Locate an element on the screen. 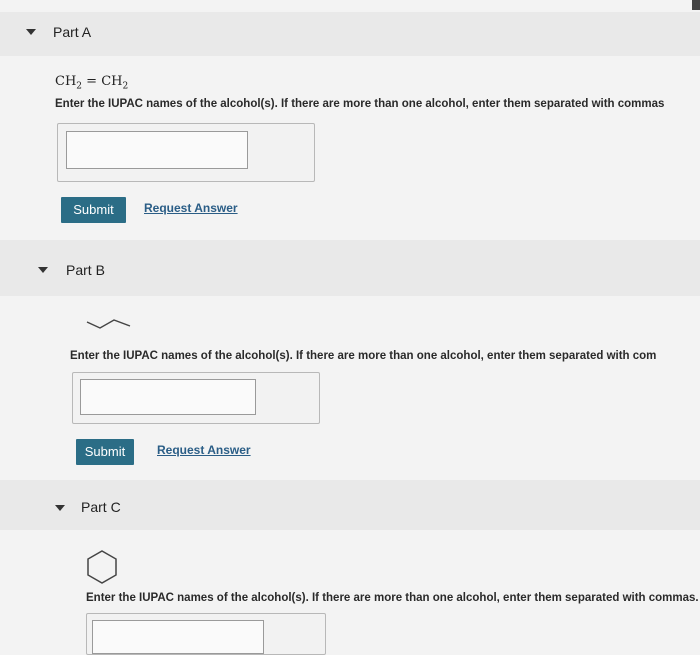 The width and height of the screenshot is (700, 655). molecule-skeletal-structure is located at coordinates (108, 324).